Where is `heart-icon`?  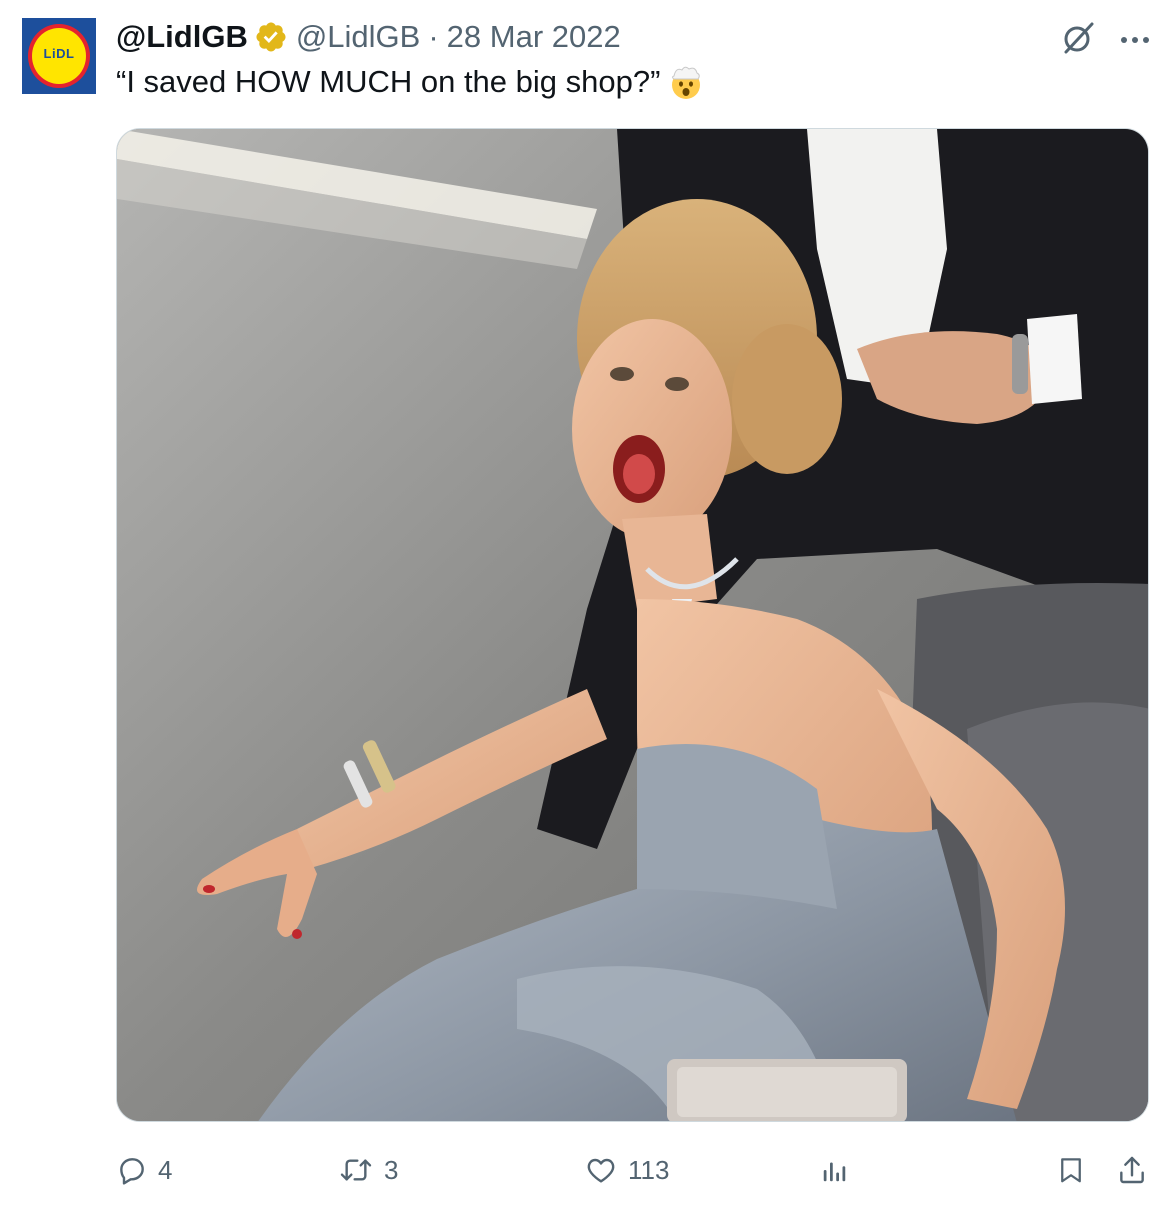
heart-icon is located at coordinates (601, 1170).